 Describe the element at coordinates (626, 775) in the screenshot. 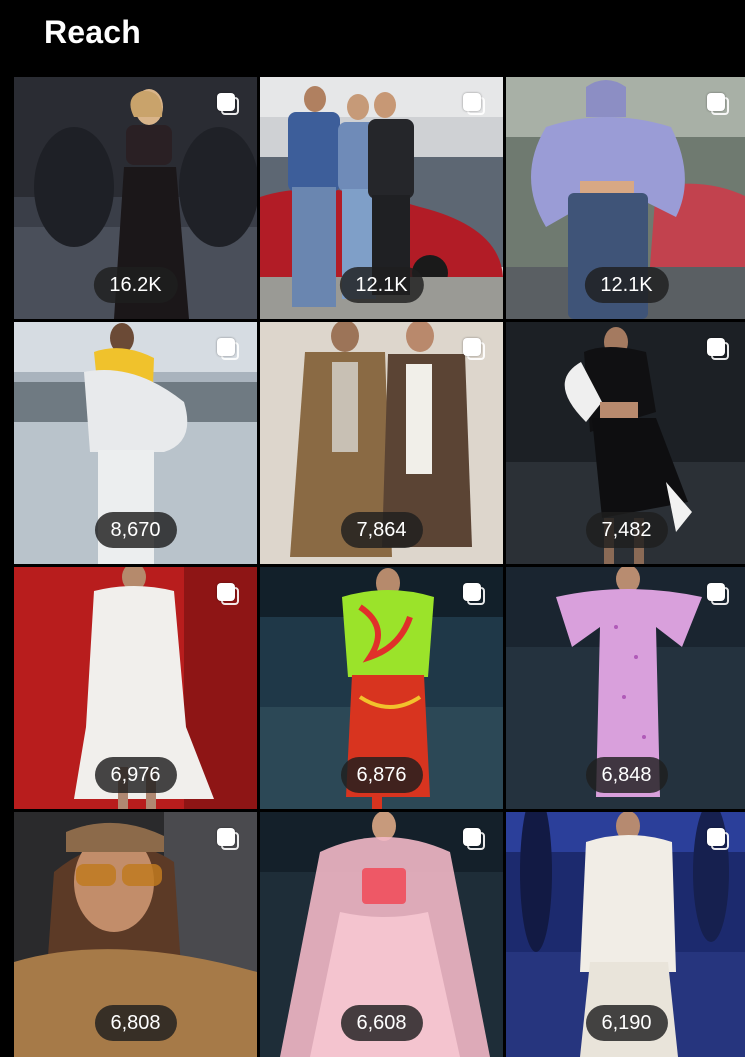

I see `reach-count-badge: 6,848` at that location.